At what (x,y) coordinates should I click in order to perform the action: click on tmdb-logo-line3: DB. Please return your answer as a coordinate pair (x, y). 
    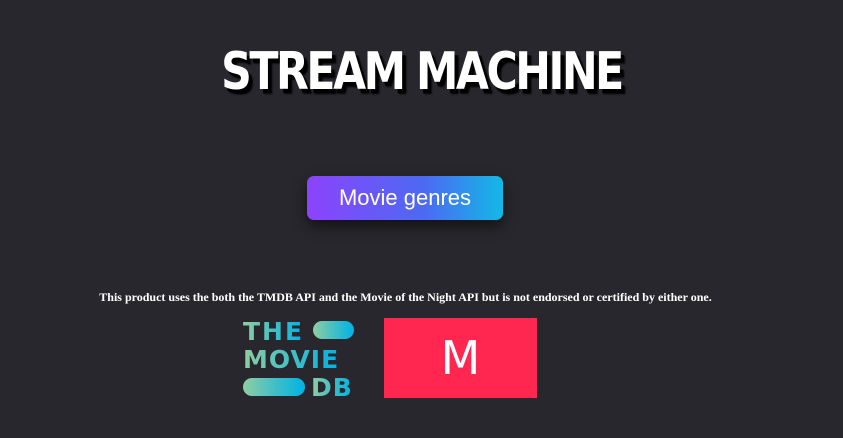
    Looking at the image, I should click on (332, 386).